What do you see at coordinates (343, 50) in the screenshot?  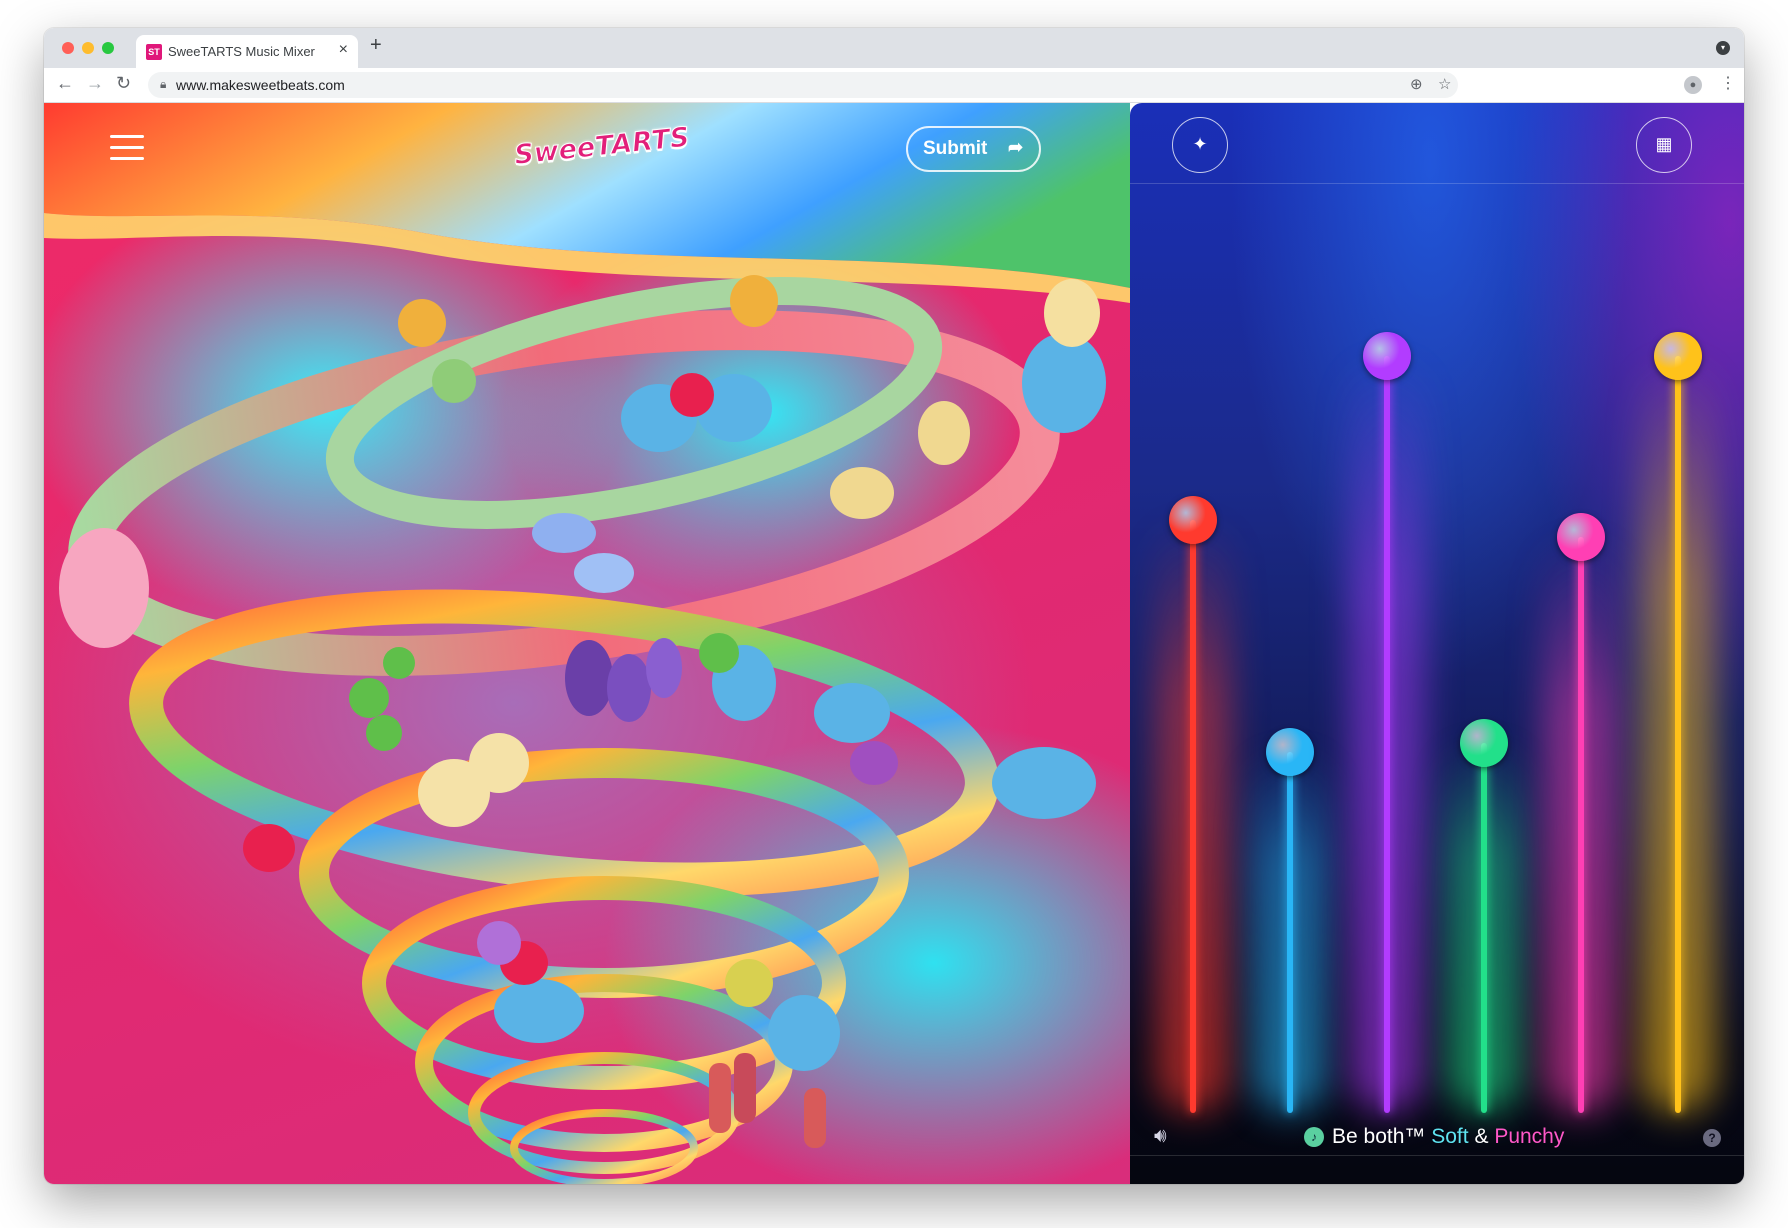 I see `tab-close-icon: ×` at bounding box center [343, 50].